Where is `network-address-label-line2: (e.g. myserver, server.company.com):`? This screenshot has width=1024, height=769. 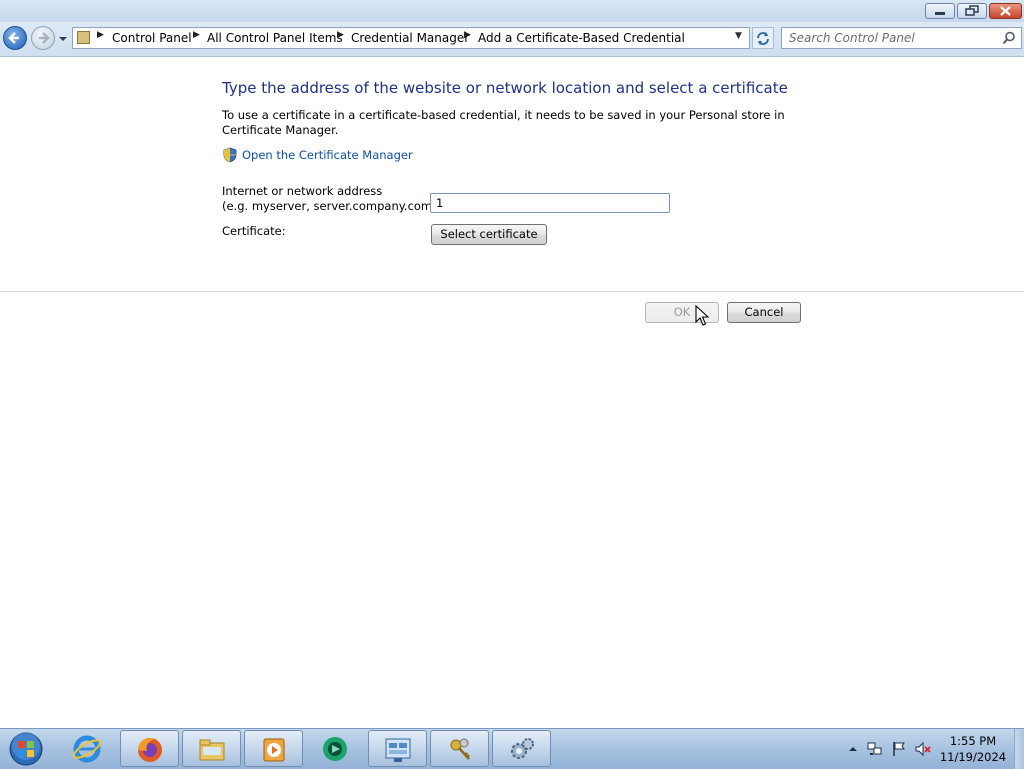
network-address-label-line2: (e.g. myserver, server.company.com): is located at coordinates (331, 206).